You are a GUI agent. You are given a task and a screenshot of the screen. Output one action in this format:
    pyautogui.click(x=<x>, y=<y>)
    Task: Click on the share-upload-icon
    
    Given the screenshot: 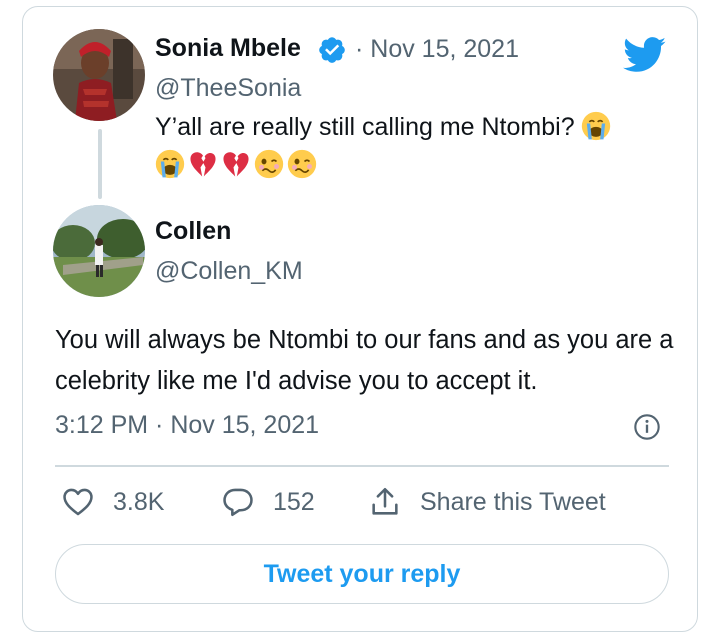 What is the action you would take?
    pyautogui.click(x=385, y=501)
    